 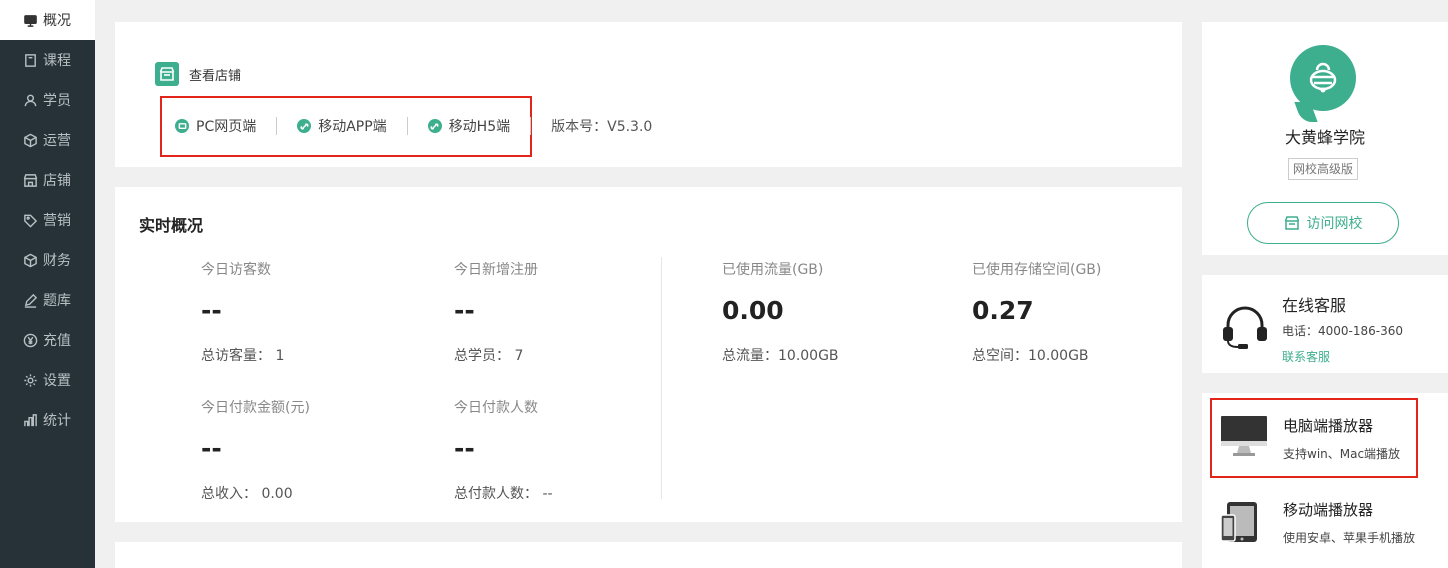 What do you see at coordinates (1245, 327) in the screenshot?
I see `headset-icon` at bounding box center [1245, 327].